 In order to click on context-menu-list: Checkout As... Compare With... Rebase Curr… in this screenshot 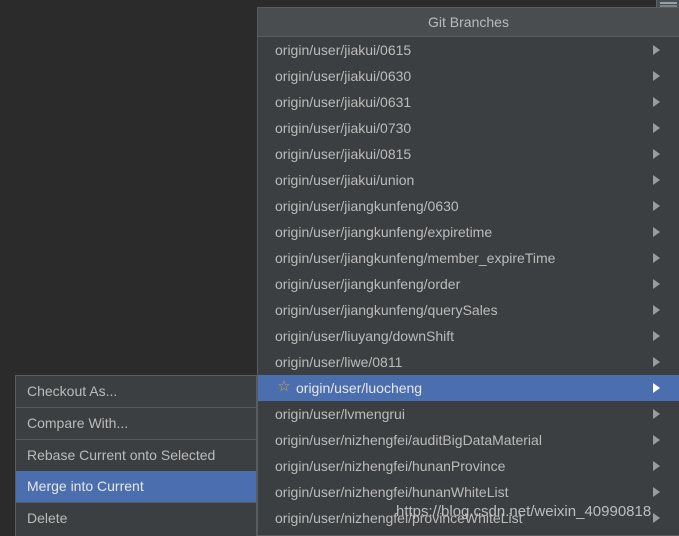, I will do `click(136, 455)`.